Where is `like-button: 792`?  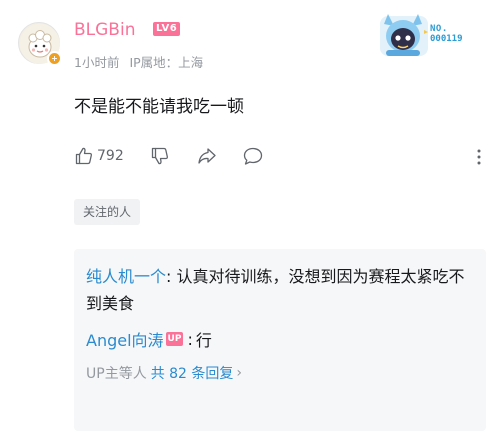 like-button: 792 is located at coordinates (99, 156).